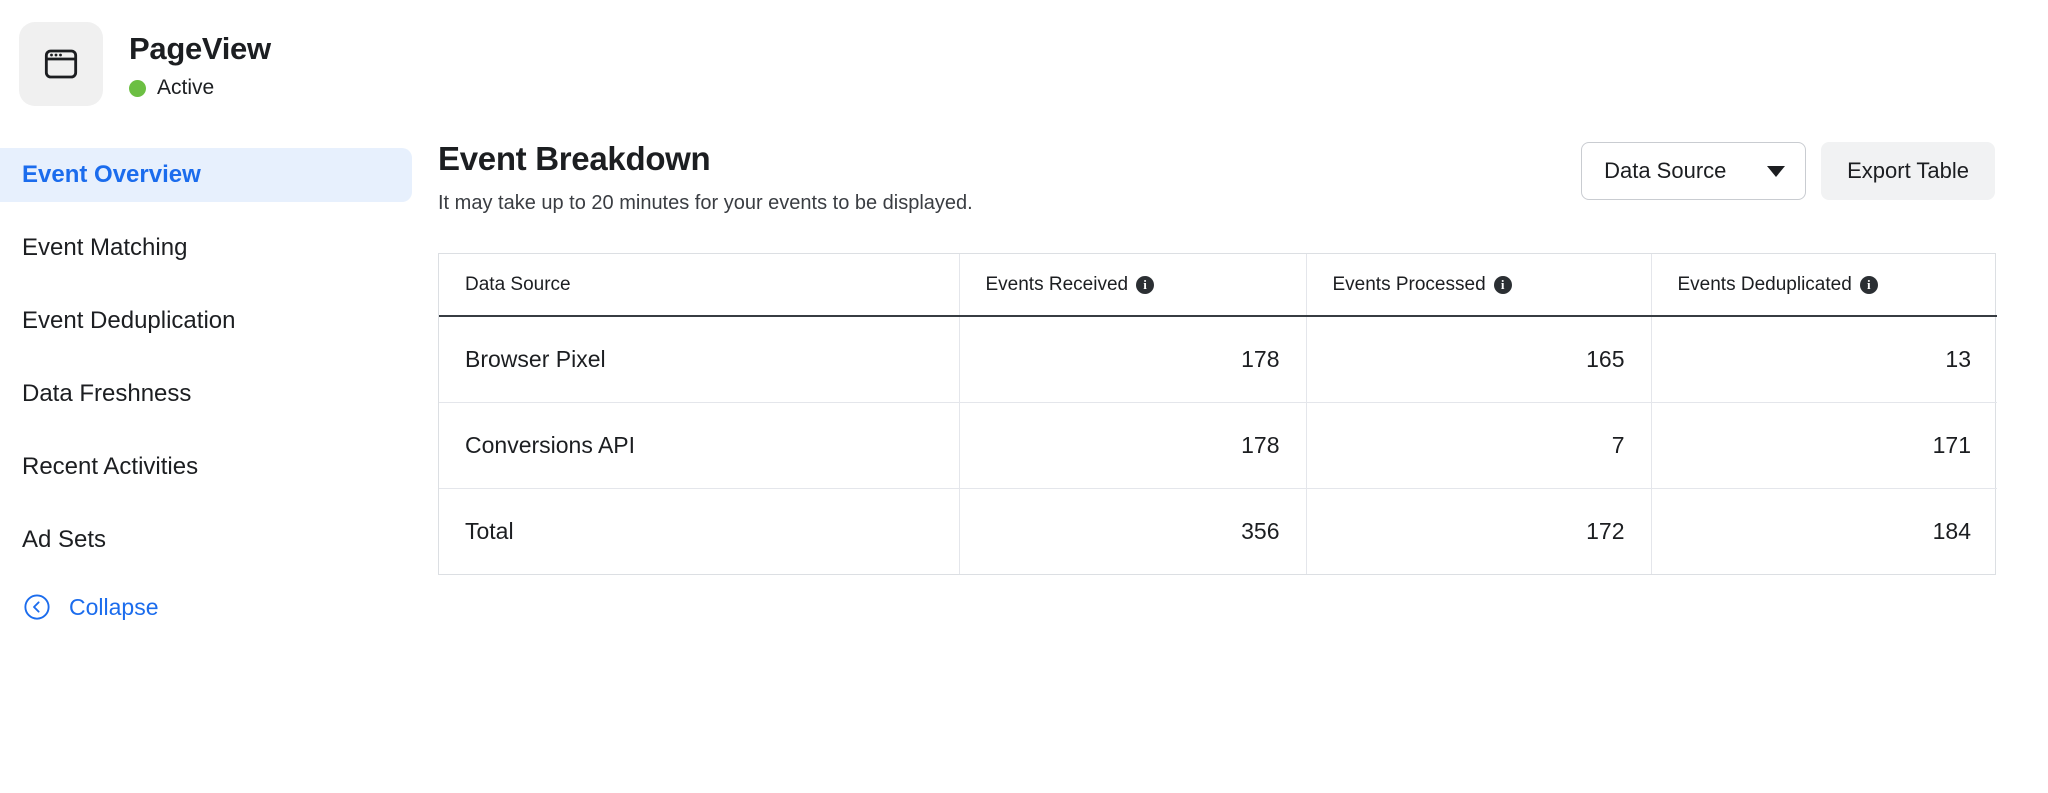 This screenshot has width=2048, height=793. Describe the element at coordinates (1133, 531) in the screenshot. I see `cell-events-received: 356` at that location.